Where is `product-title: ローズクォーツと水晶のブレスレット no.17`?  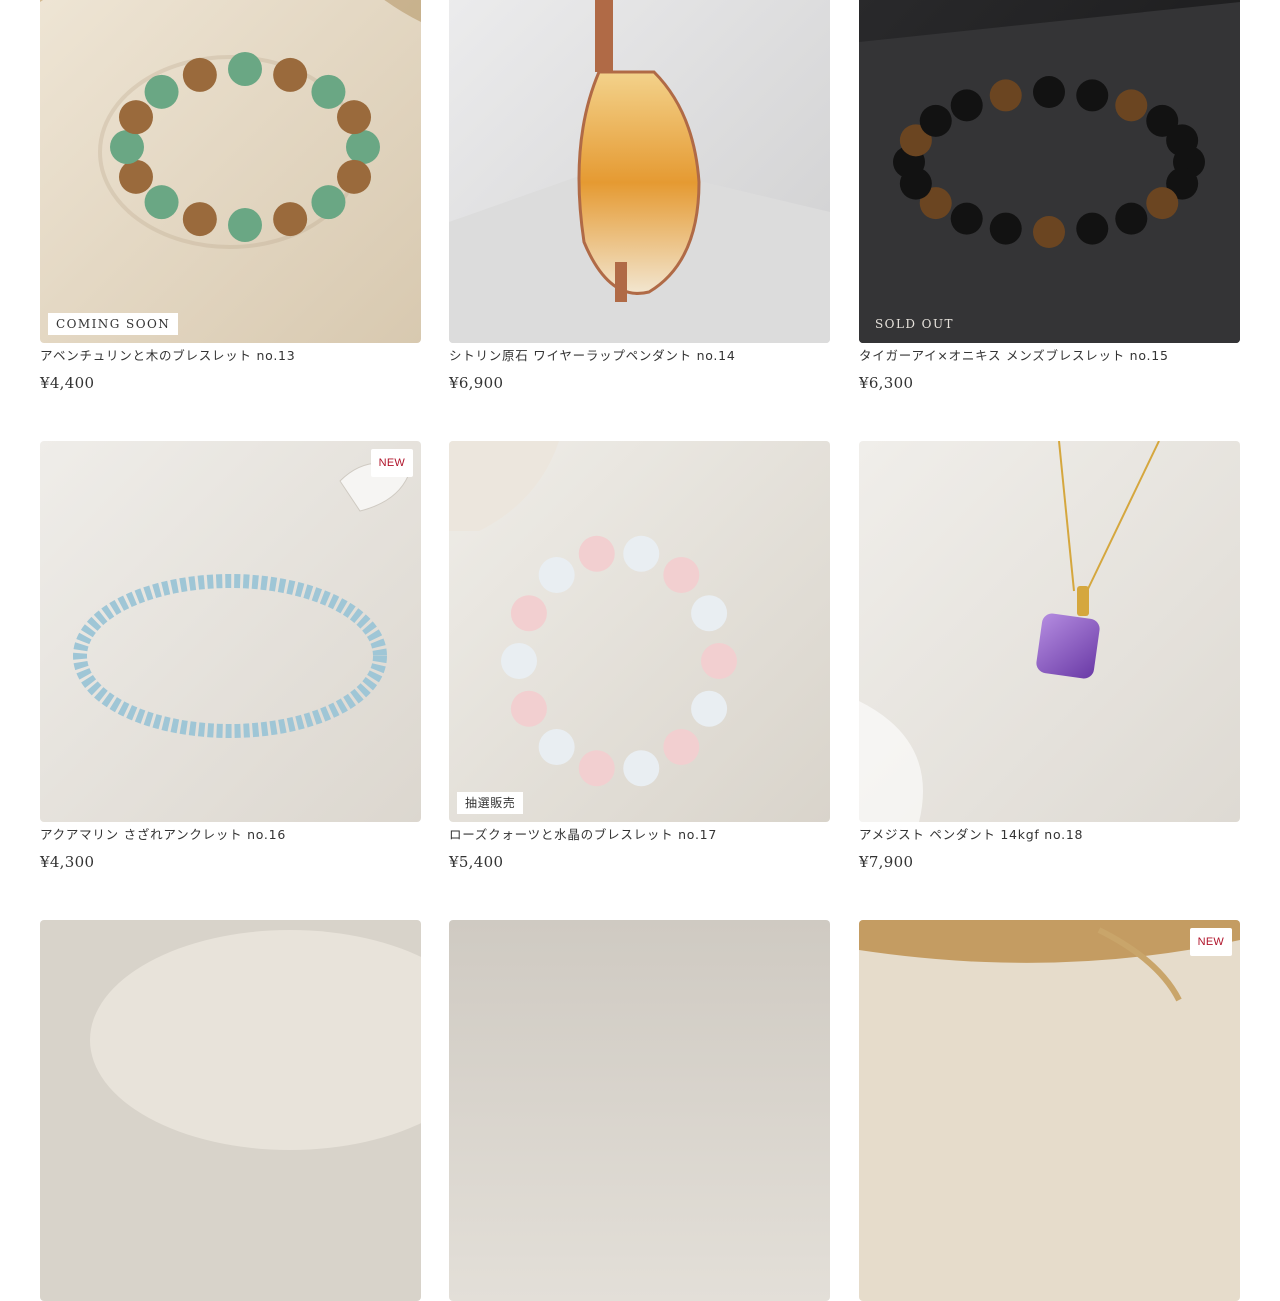 product-title: ローズクォーツと水晶のブレスレット no.17 is located at coordinates (639, 835).